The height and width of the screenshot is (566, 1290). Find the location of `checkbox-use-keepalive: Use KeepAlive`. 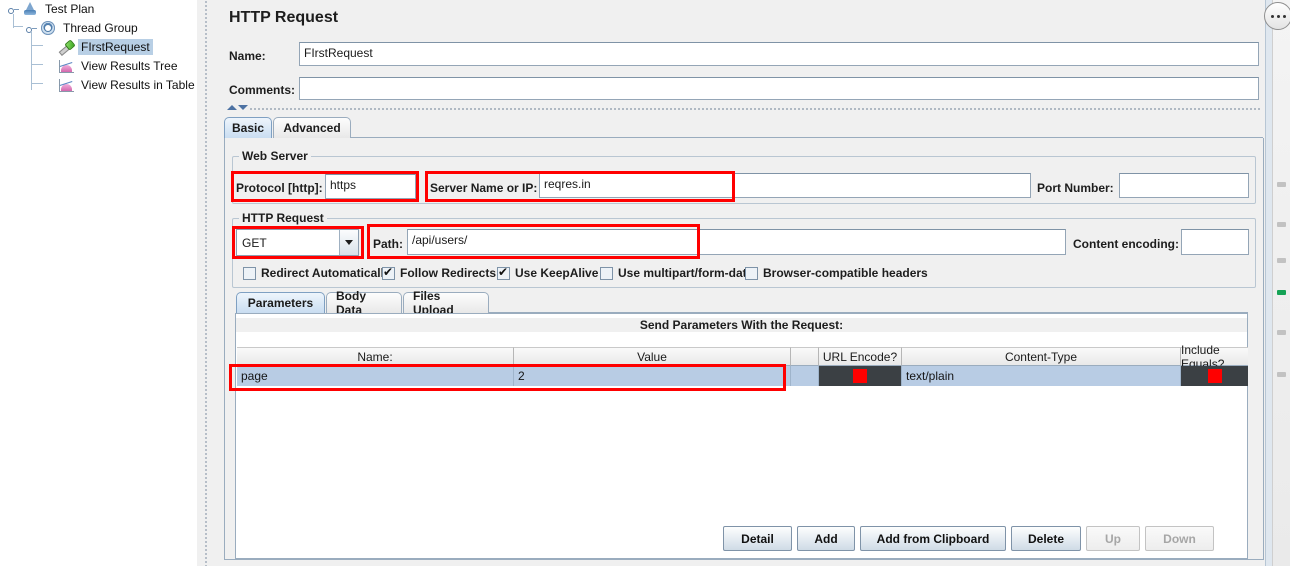

checkbox-use-keepalive: Use KeepAlive is located at coordinates (548, 272).